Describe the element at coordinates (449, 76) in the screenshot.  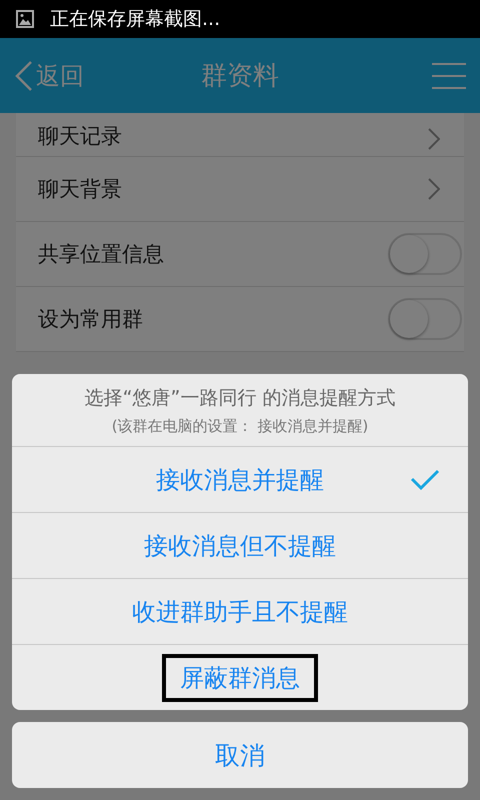
I see `menu-icon` at that location.